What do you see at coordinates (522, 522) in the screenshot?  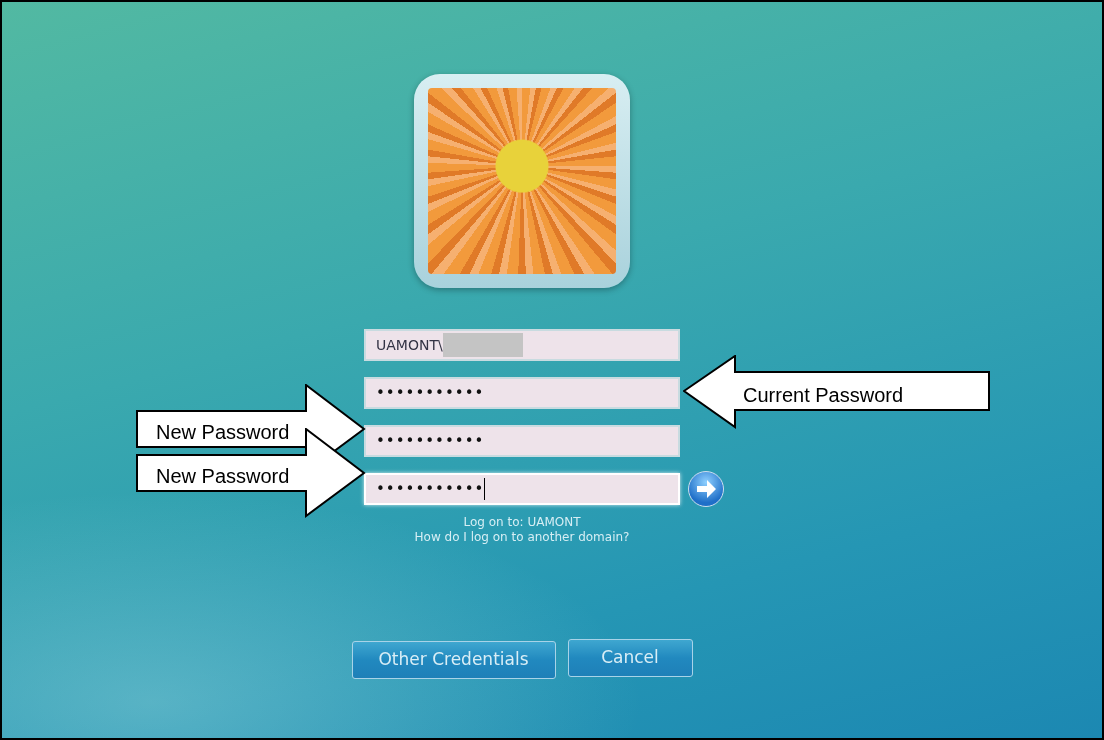 I see `logon-domain-text: Log on to: UAMONT` at bounding box center [522, 522].